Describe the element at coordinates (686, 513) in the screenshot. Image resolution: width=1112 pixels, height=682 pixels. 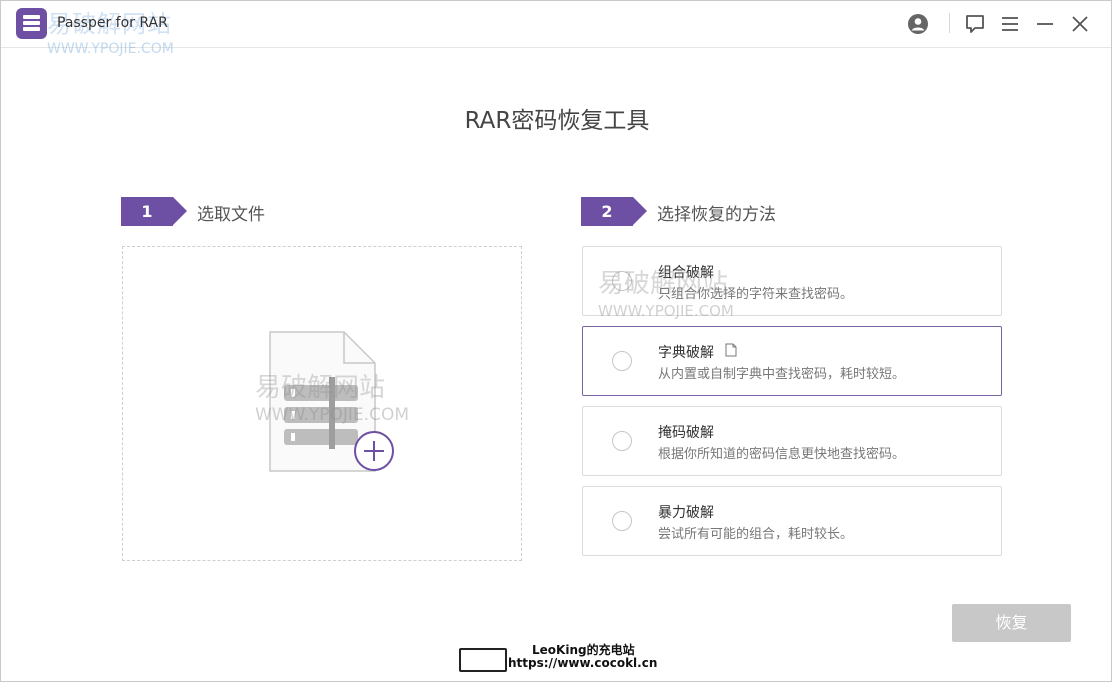
I see `method-title: 暴力破解` at that location.